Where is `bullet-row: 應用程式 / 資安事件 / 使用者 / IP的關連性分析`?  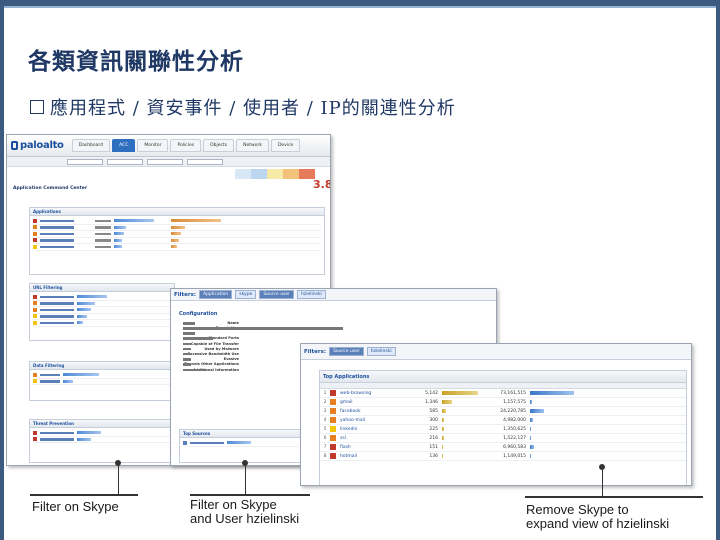 bullet-row: 應用程式 / 資安事件 / 使用者 / IP的關連性分析 is located at coordinates (243, 107).